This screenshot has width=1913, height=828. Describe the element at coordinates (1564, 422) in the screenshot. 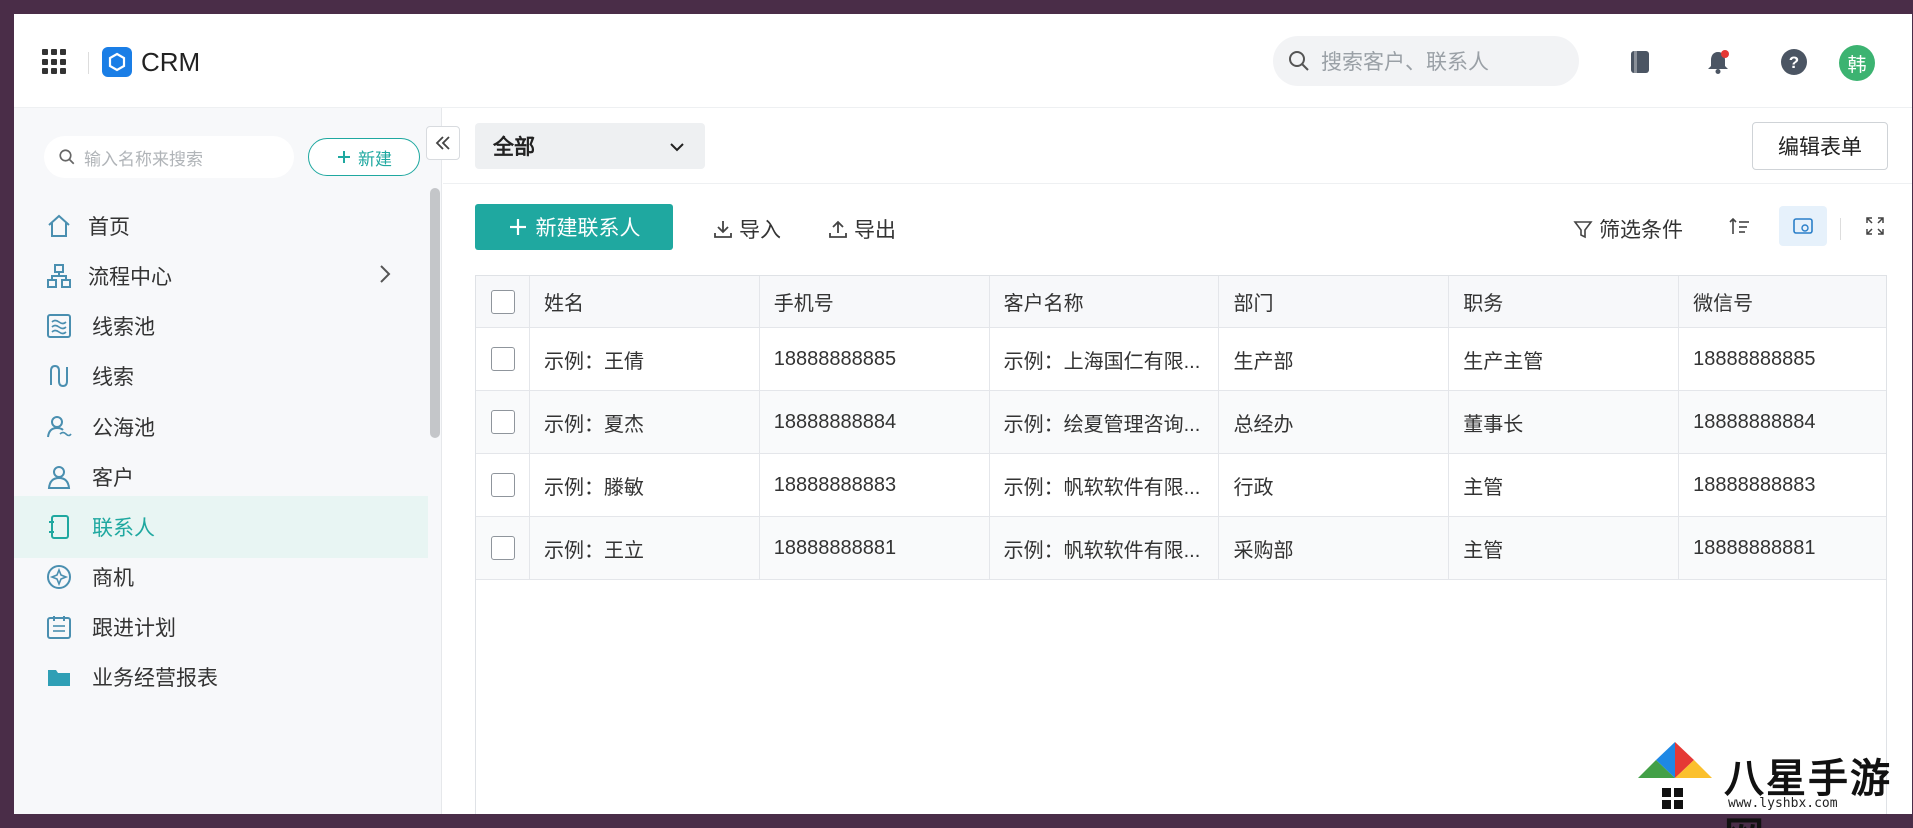

I see `table-cell: 董事长` at that location.